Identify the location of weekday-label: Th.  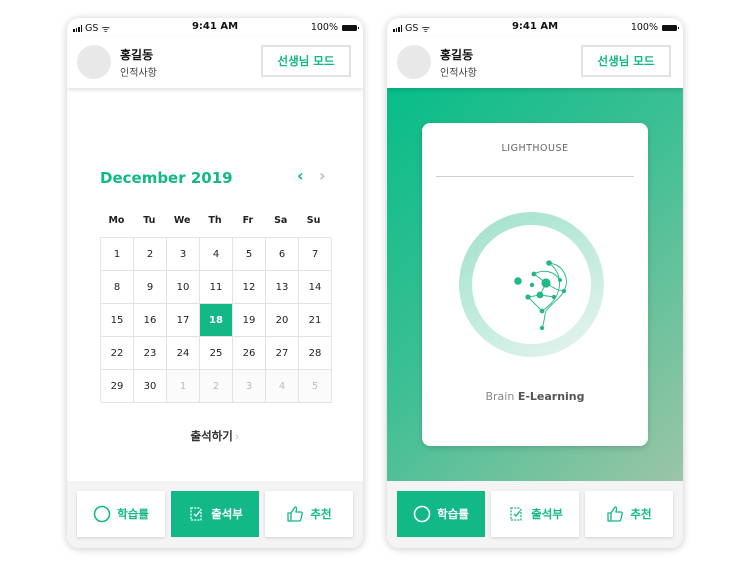
(215, 220).